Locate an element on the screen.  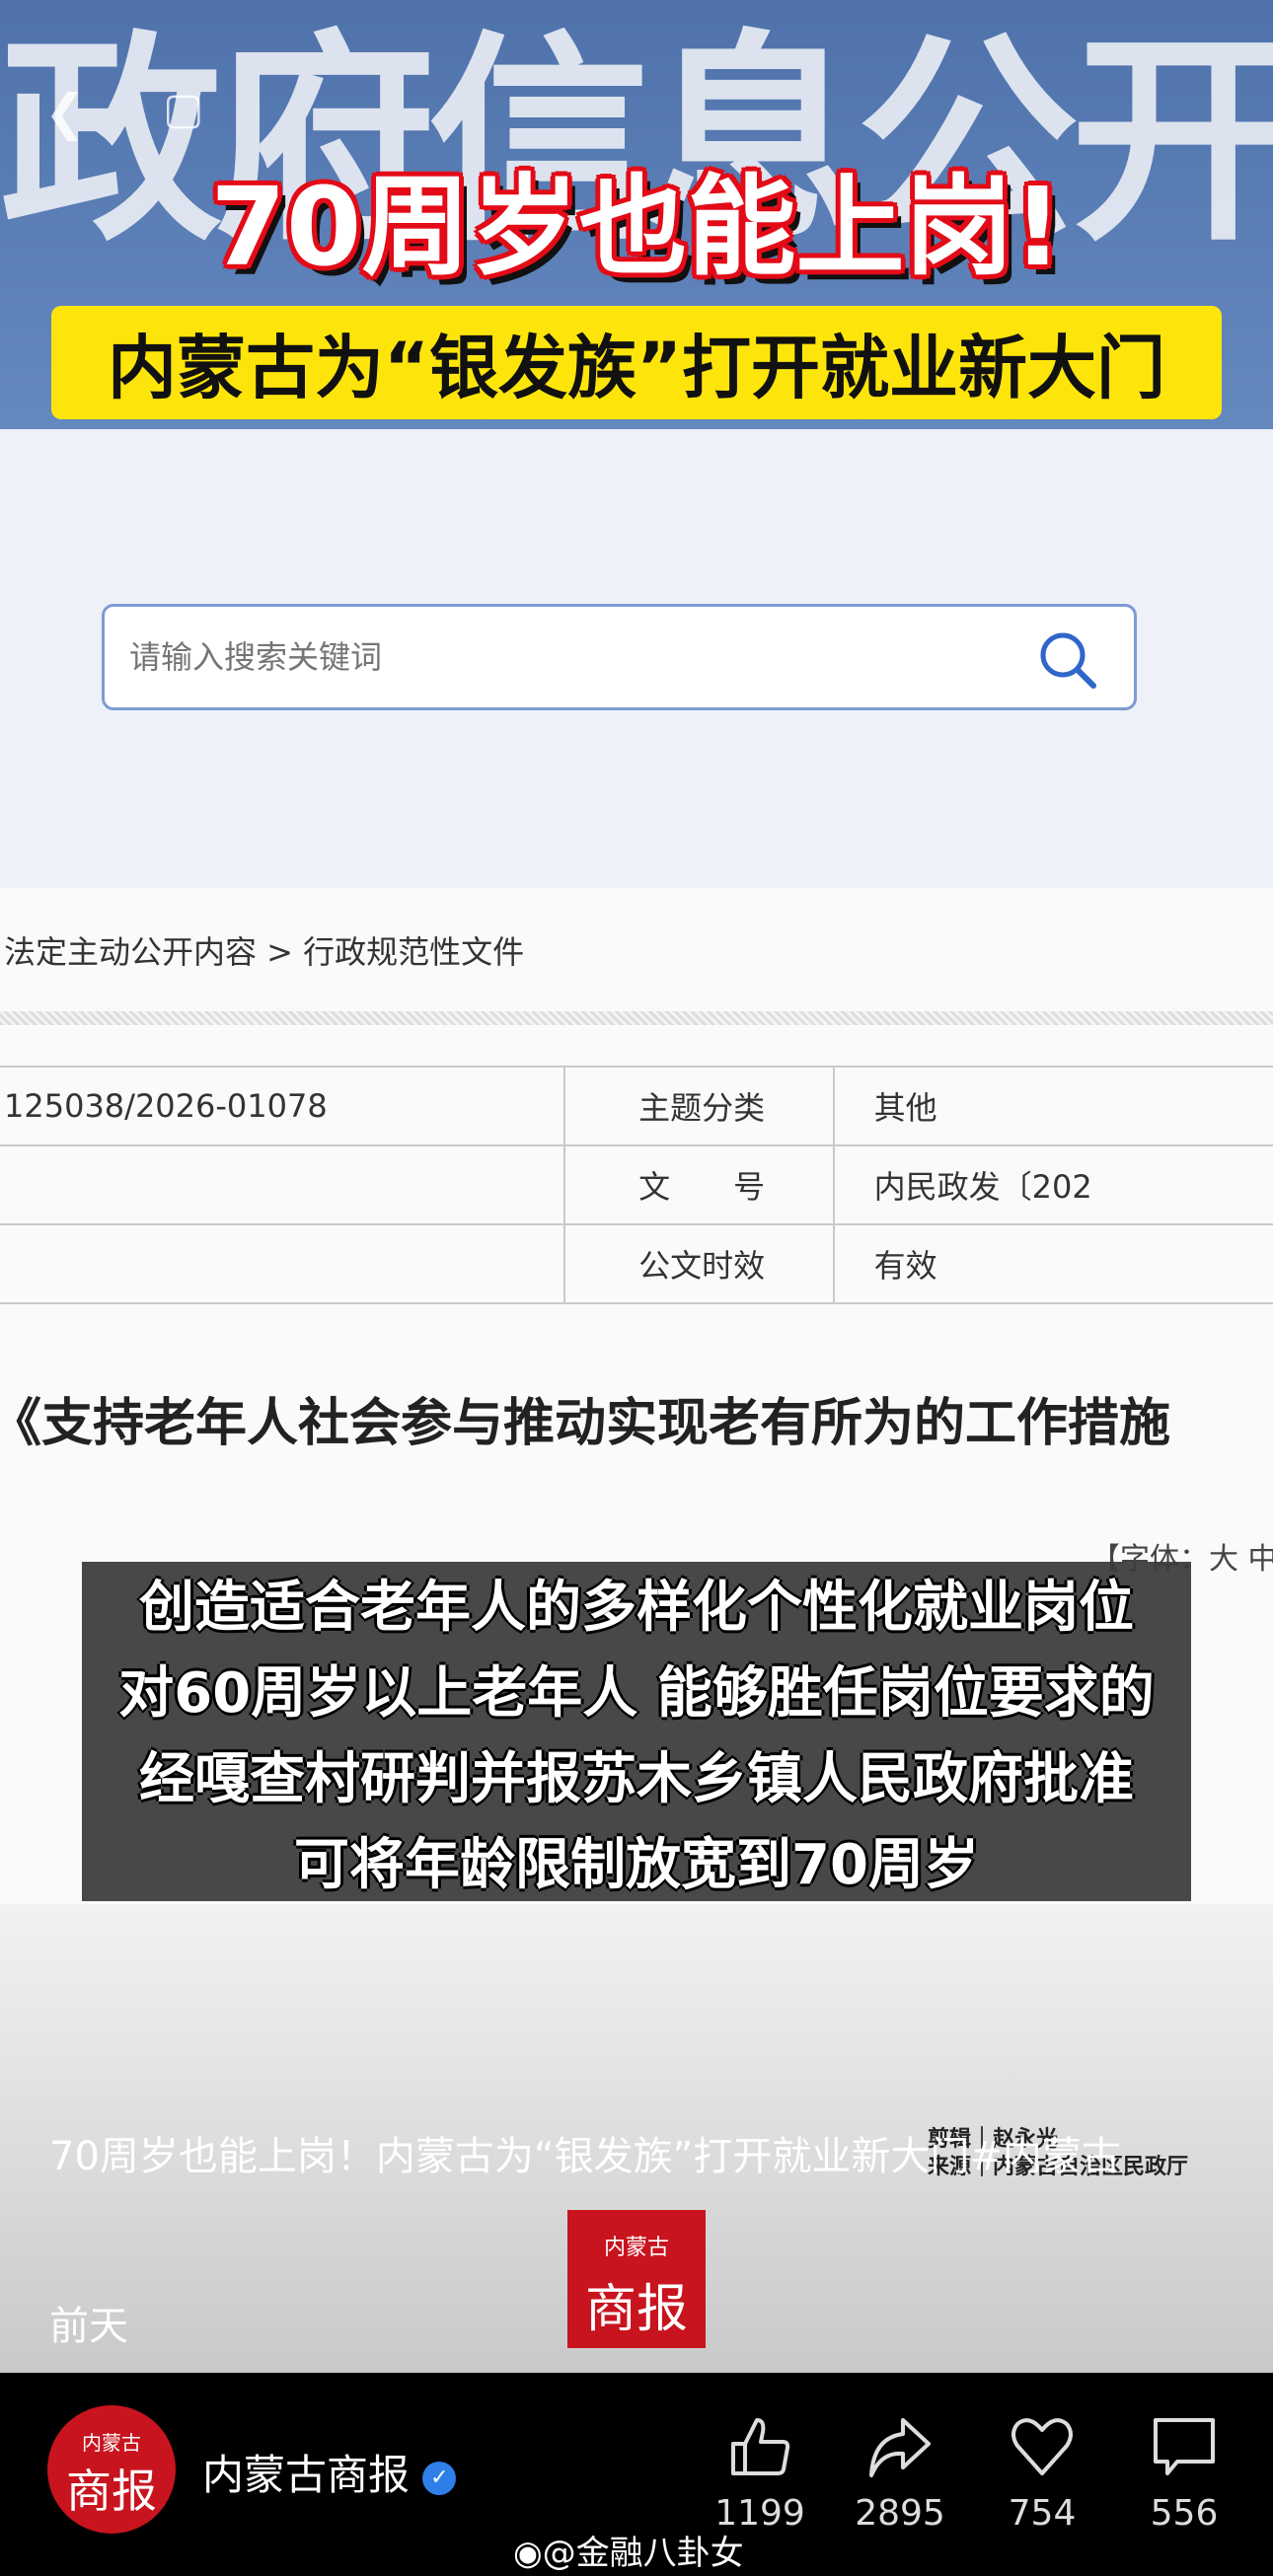
cell-value: 内民政发〔202 is located at coordinates (1052, 1184).